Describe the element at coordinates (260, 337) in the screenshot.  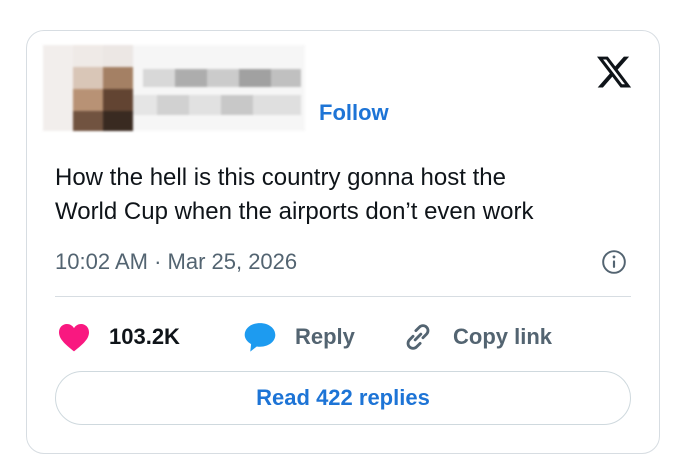
I see `speech-bubble-icon` at that location.